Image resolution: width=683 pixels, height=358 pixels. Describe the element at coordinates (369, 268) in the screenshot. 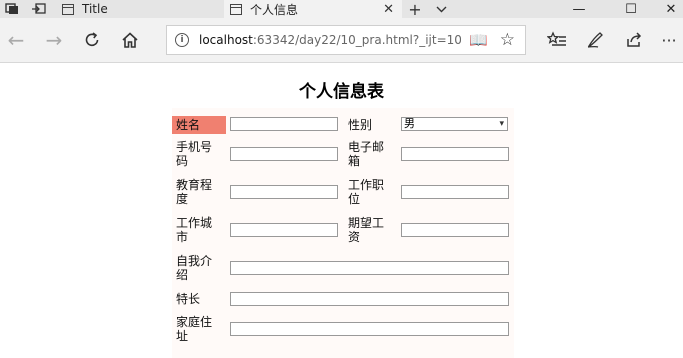

I see `intro-input` at that location.